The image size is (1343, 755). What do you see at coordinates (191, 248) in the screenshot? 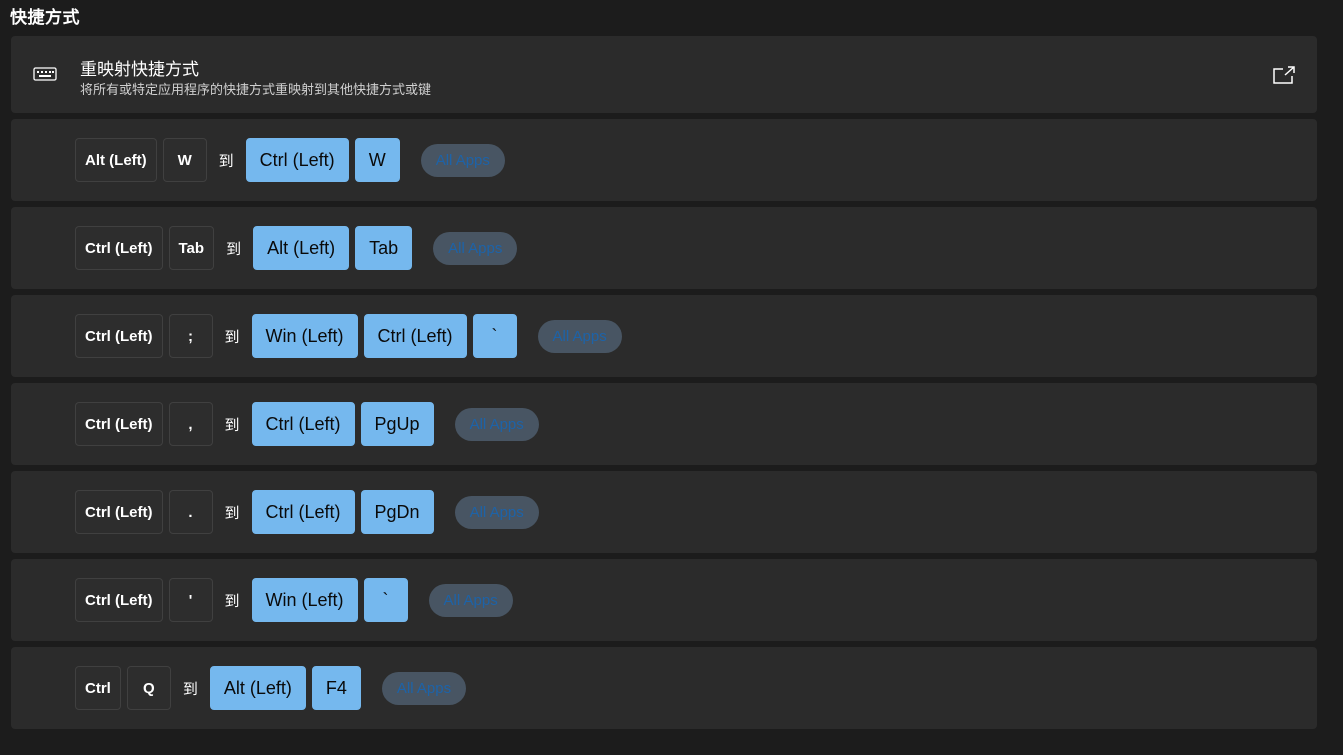
I see `source-key: Tab` at bounding box center [191, 248].